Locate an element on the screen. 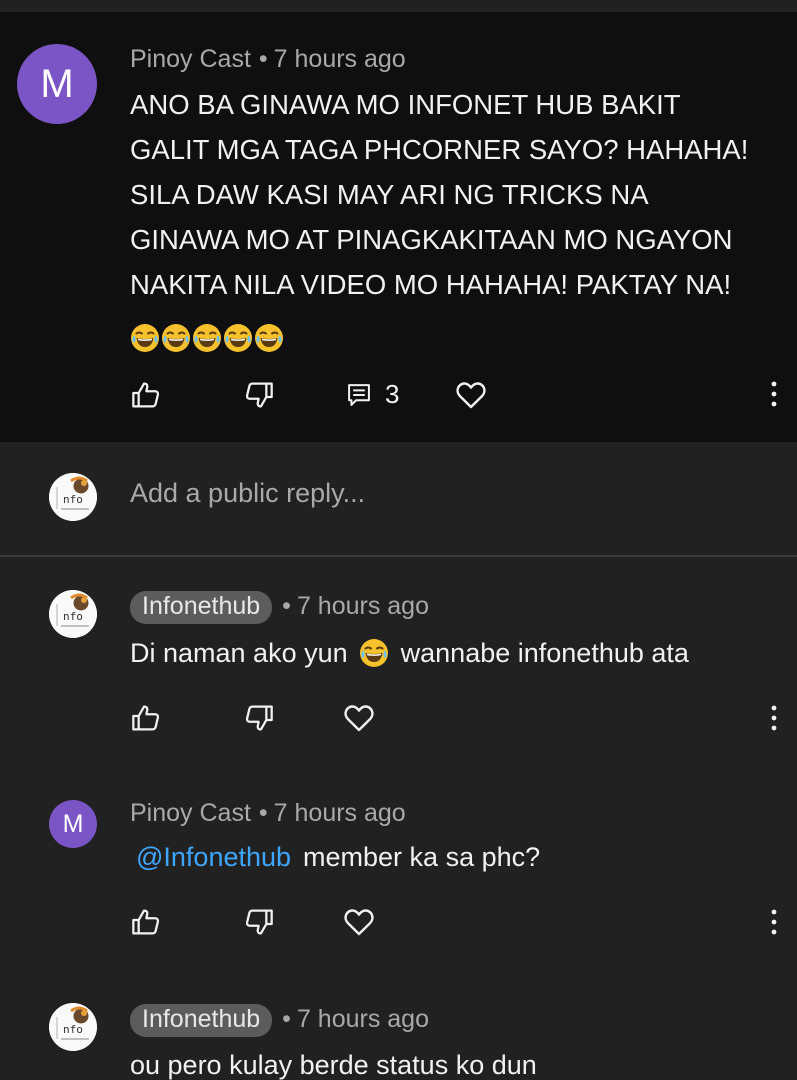 Image resolution: width=797 pixels, height=1080 pixels. replies-button: 3 is located at coordinates (372, 394).